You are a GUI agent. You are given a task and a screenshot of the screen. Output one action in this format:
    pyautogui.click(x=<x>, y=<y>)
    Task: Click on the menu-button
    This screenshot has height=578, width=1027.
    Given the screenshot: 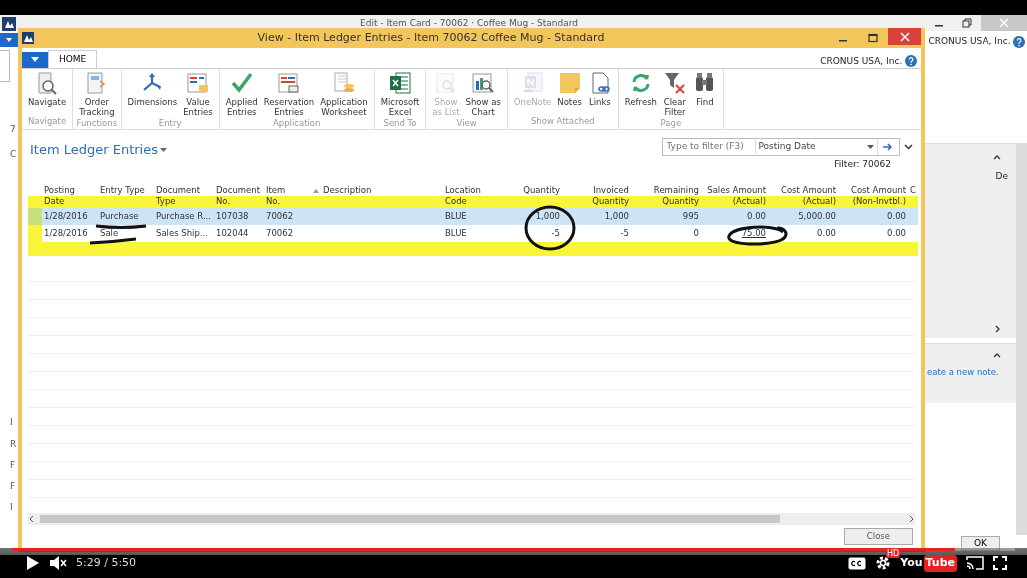 What is the action you would take?
    pyautogui.click(x=9, y=40)
    